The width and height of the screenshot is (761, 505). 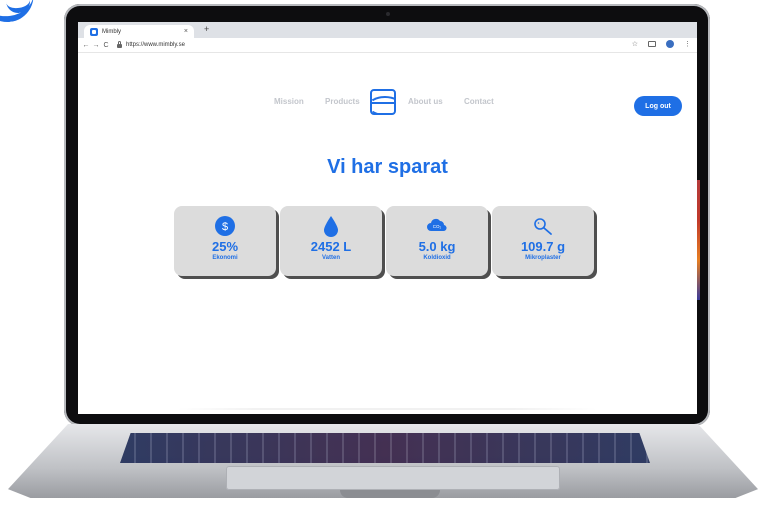 I want to click on browser-tab: Mimbly ×, so click(x=139, y=31).